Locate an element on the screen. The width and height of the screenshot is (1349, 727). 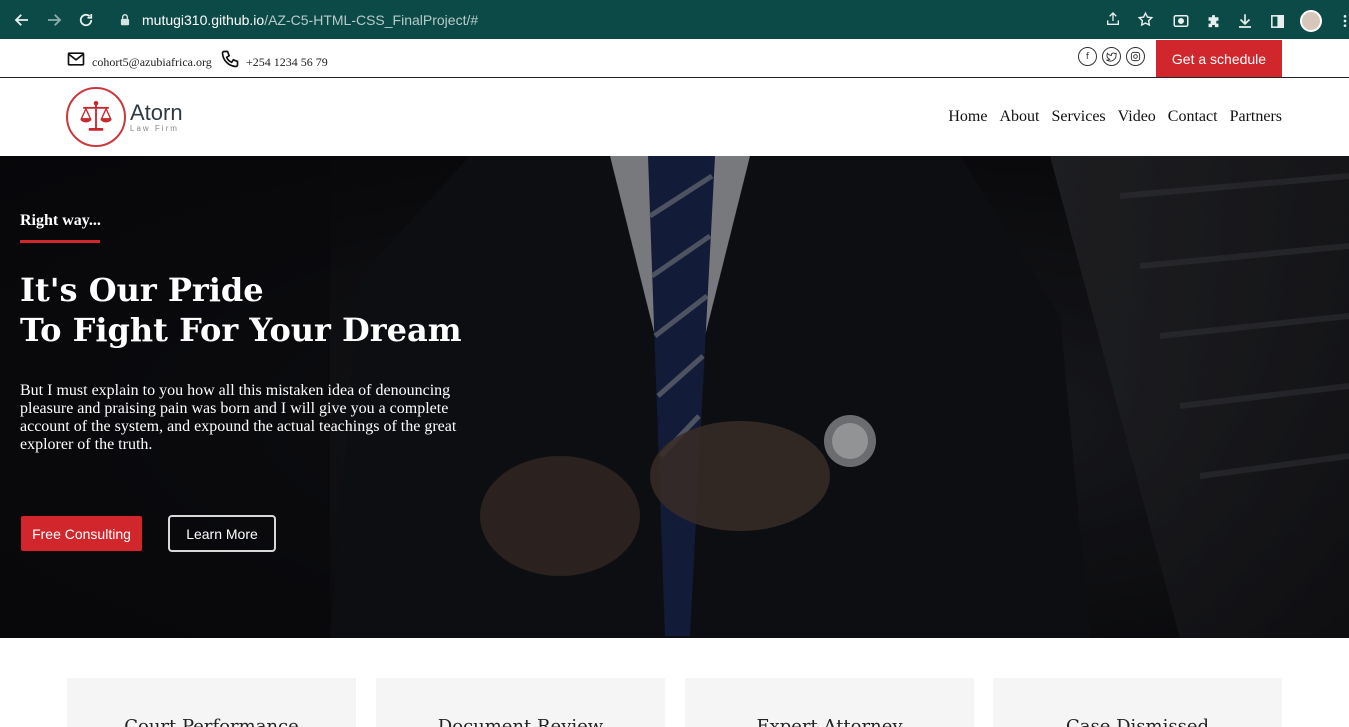
logo-subtitle: Law Firm is located at coordinates (154, 128).